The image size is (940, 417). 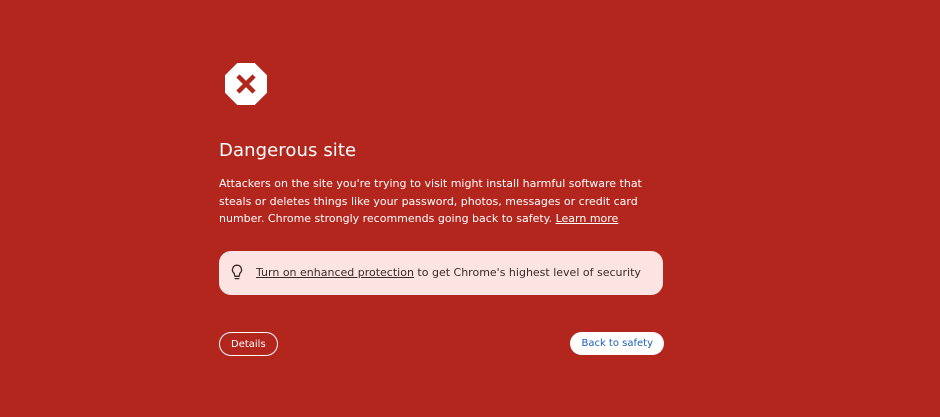 What do you see at coordinates (288, 150) in the screenshot?
I see `page-title: Dangerous site` at bounding box center [288, 150].